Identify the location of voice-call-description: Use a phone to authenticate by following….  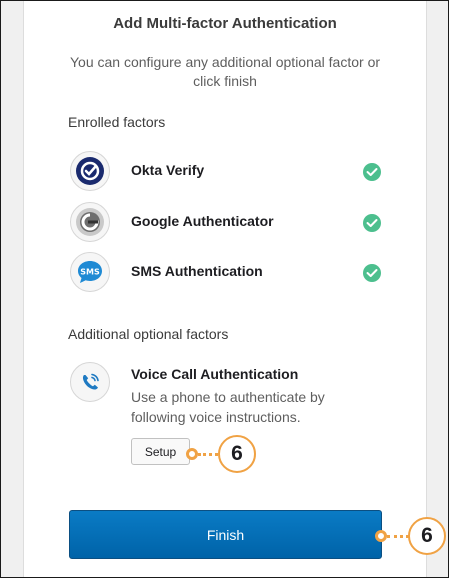
(228, 407).